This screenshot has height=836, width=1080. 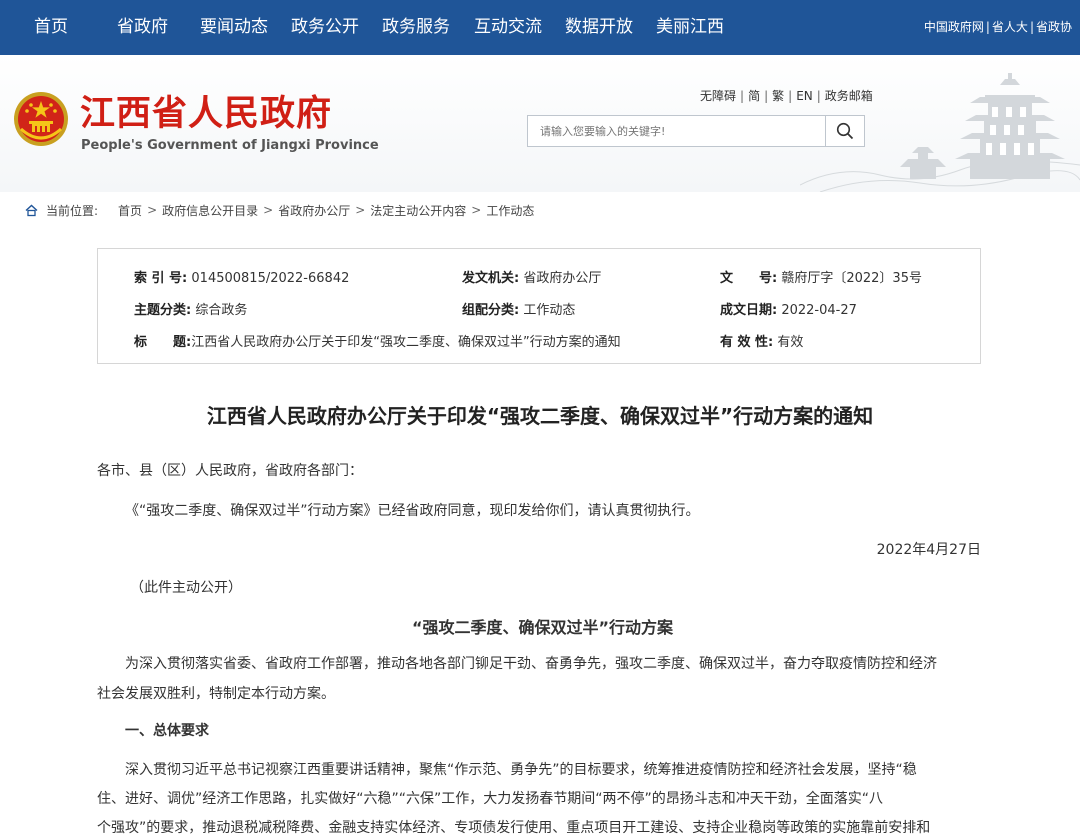 I want to click on external-links: 中国政府网|省人大|省政协, so click(x=998, y=27).